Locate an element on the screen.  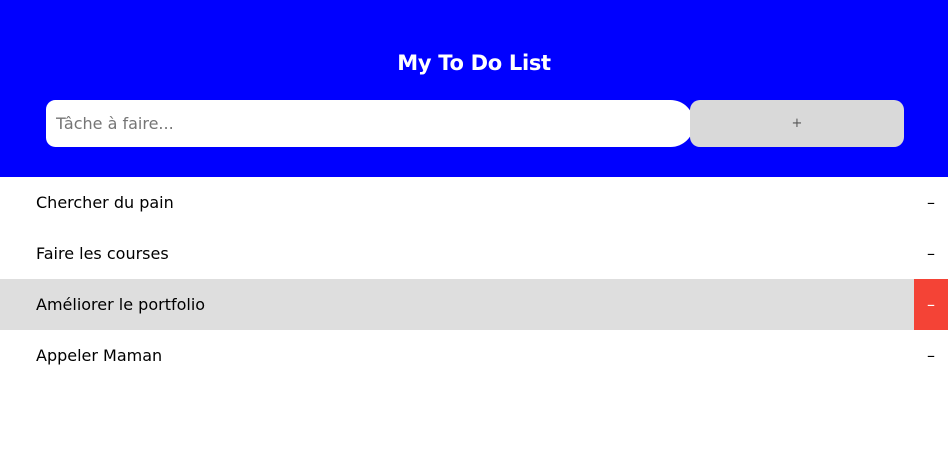
task-input is located at coordinates (370, 123).